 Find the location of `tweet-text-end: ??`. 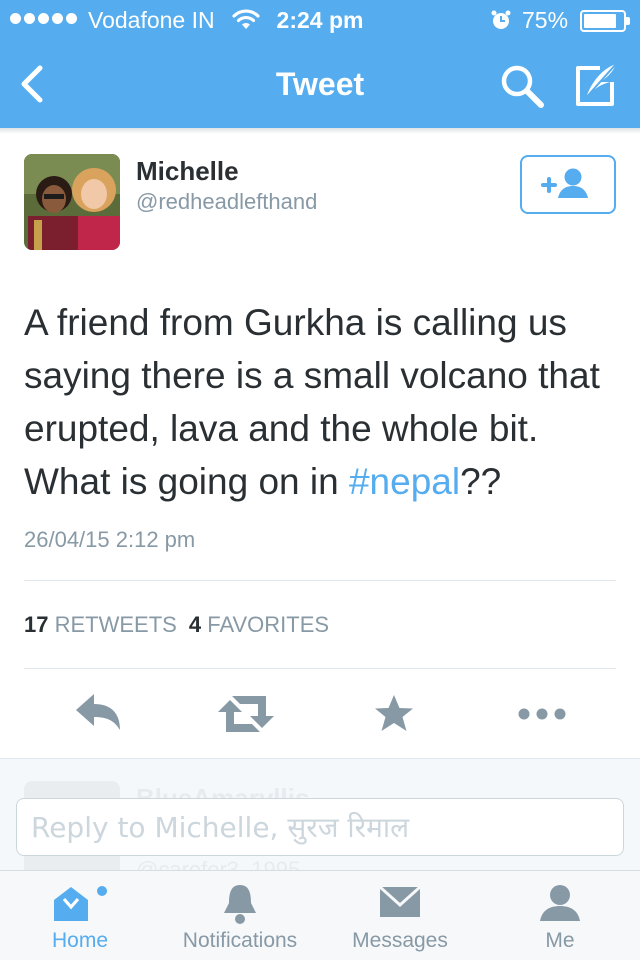

tweet-text-end: ?? is located at coordinates (481, 481).